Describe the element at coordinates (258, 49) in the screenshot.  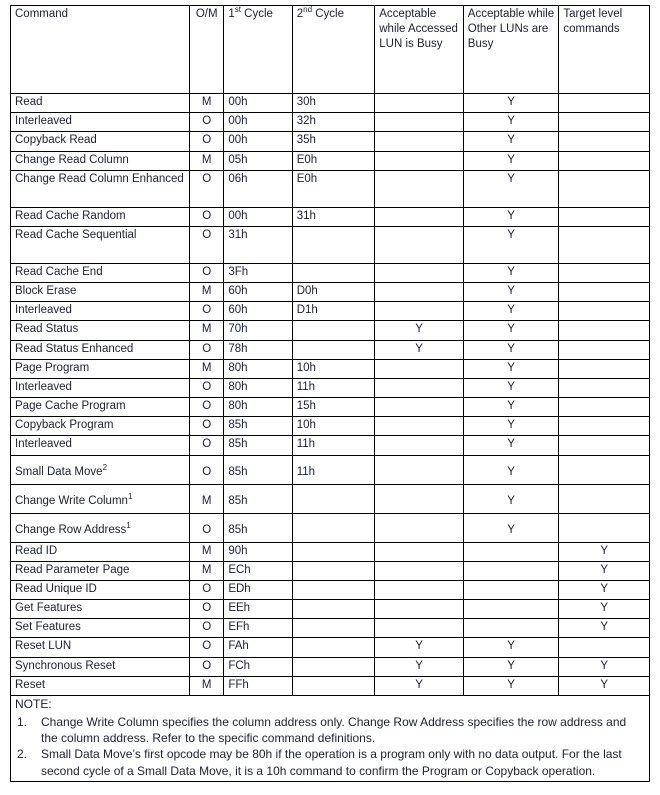
I see `header-cycle1: 1st Cycle` at that location.